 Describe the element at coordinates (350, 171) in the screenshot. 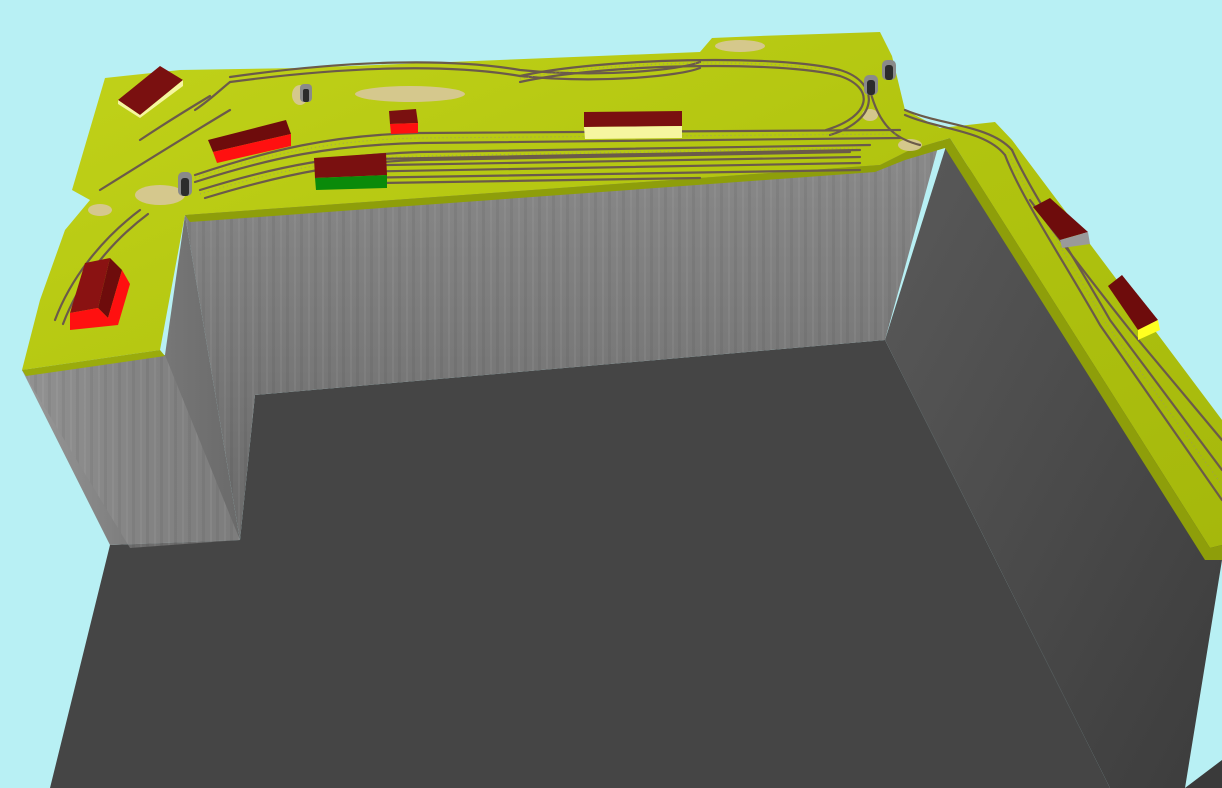

I see `goods-shed-center` at that location.